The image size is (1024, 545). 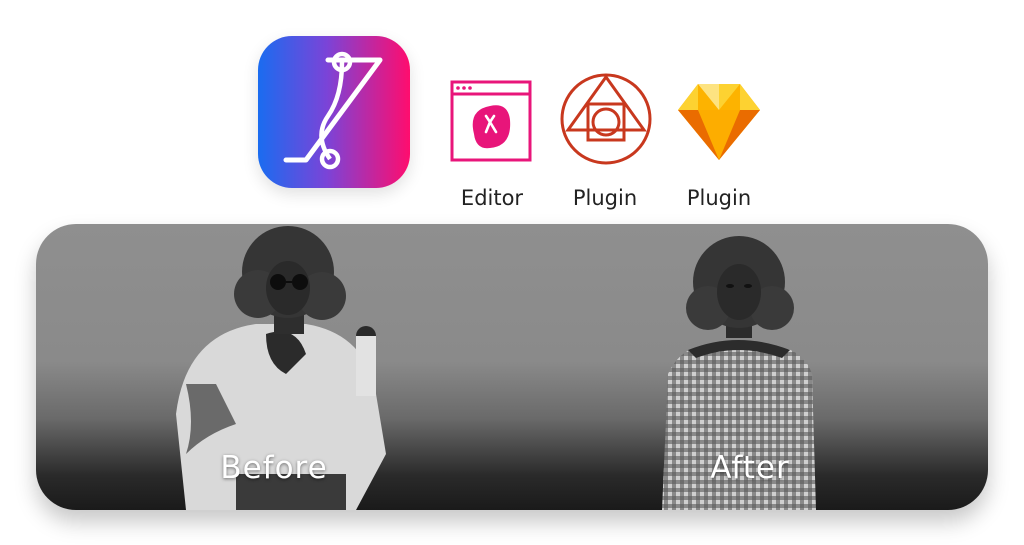 I want to click on photopea-plugin-label: Plugin, so click(x=605, y=198).